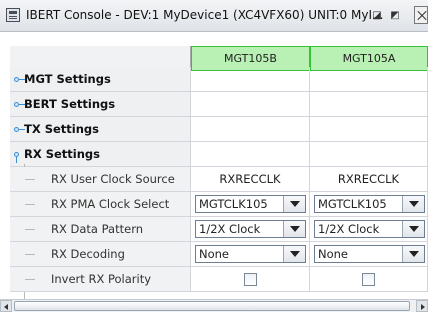  Describe the element at coordinates (97, 229) in the screenshot. I see `row-label: RX Data Pattern` at that location.